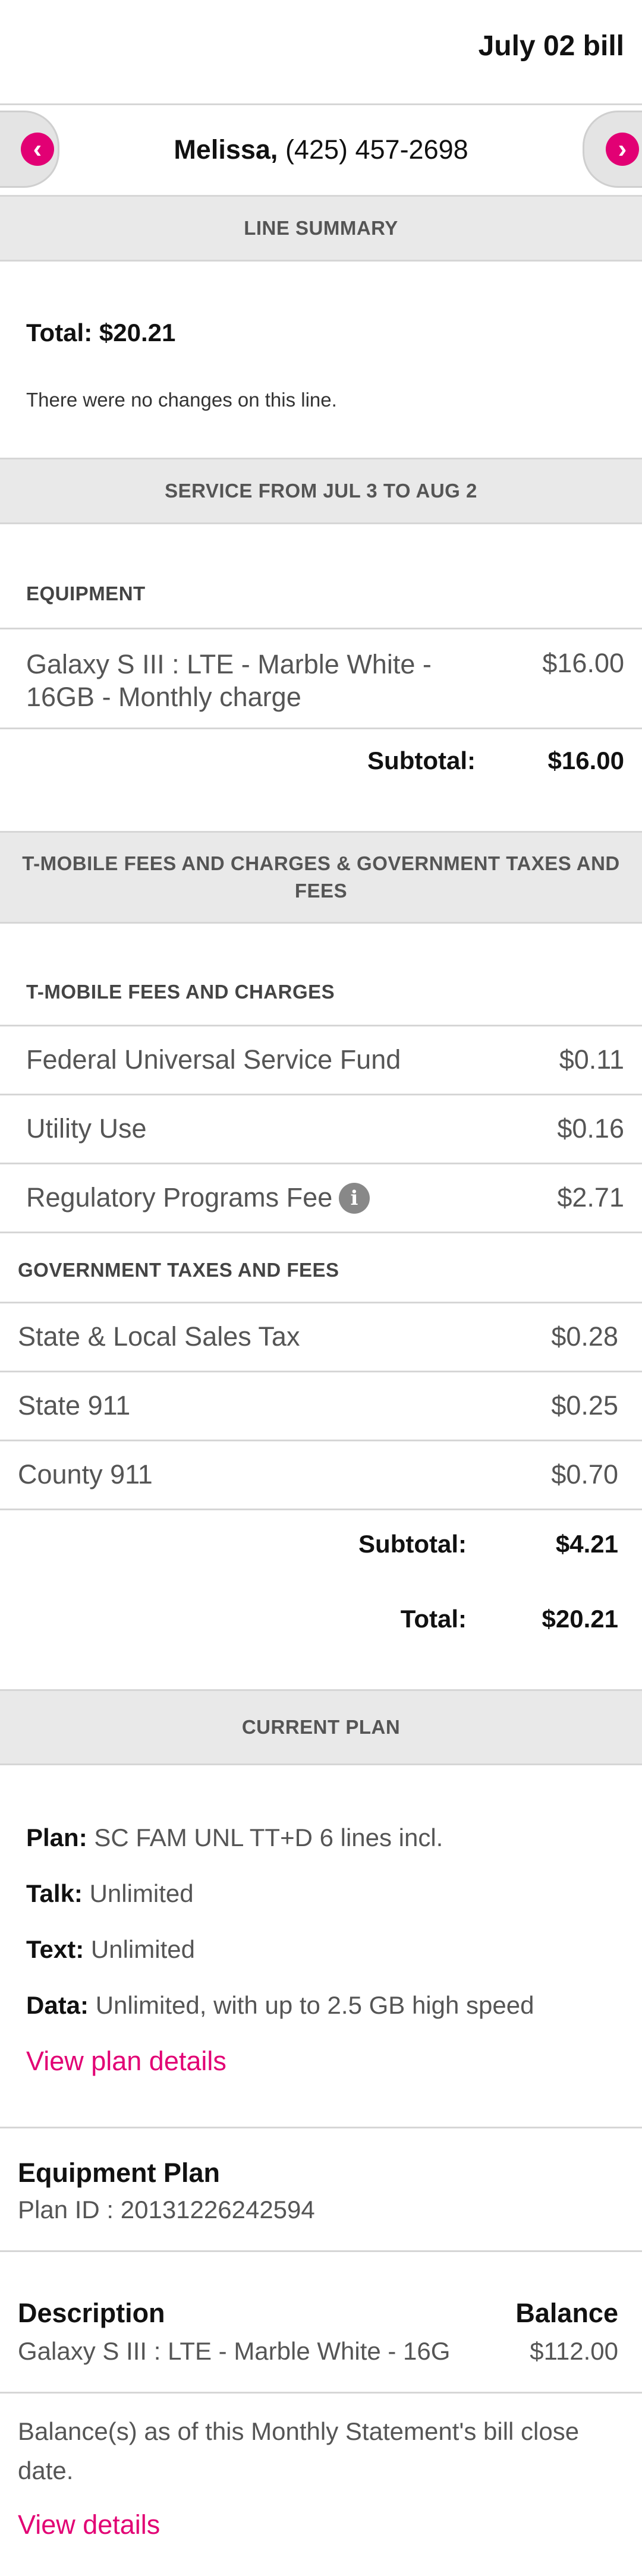  Describe the element at coordinates (586, 1544) in the screenshot. I see `fees-subtotal-amount: $4.21` at that location.